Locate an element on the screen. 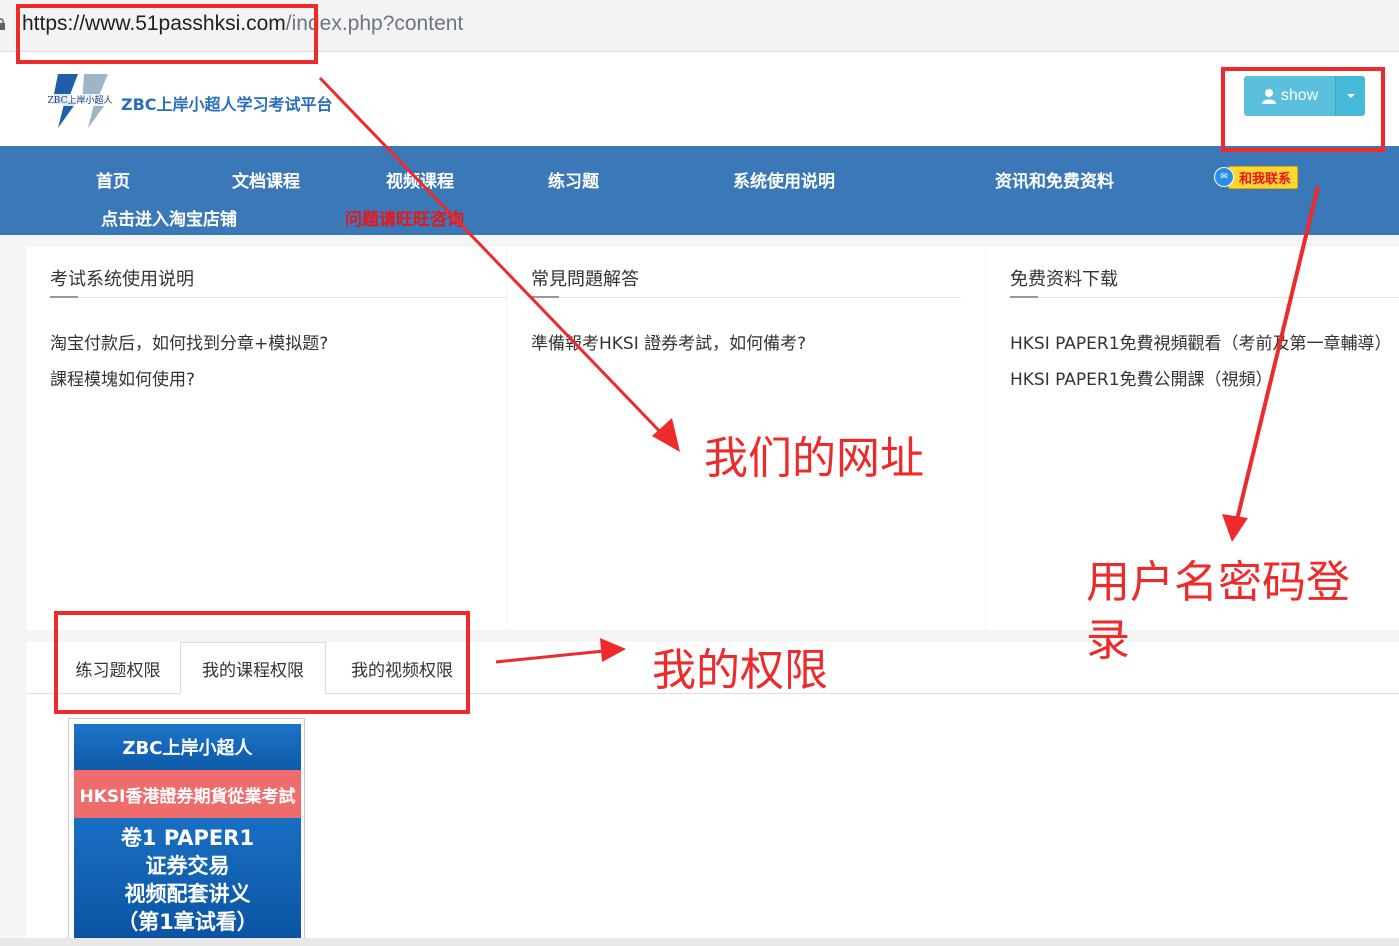 Image resolution: width=1399 pixels, height=946 pixels. contact-label: 和我联系 is located at coordinates (1263, 177).